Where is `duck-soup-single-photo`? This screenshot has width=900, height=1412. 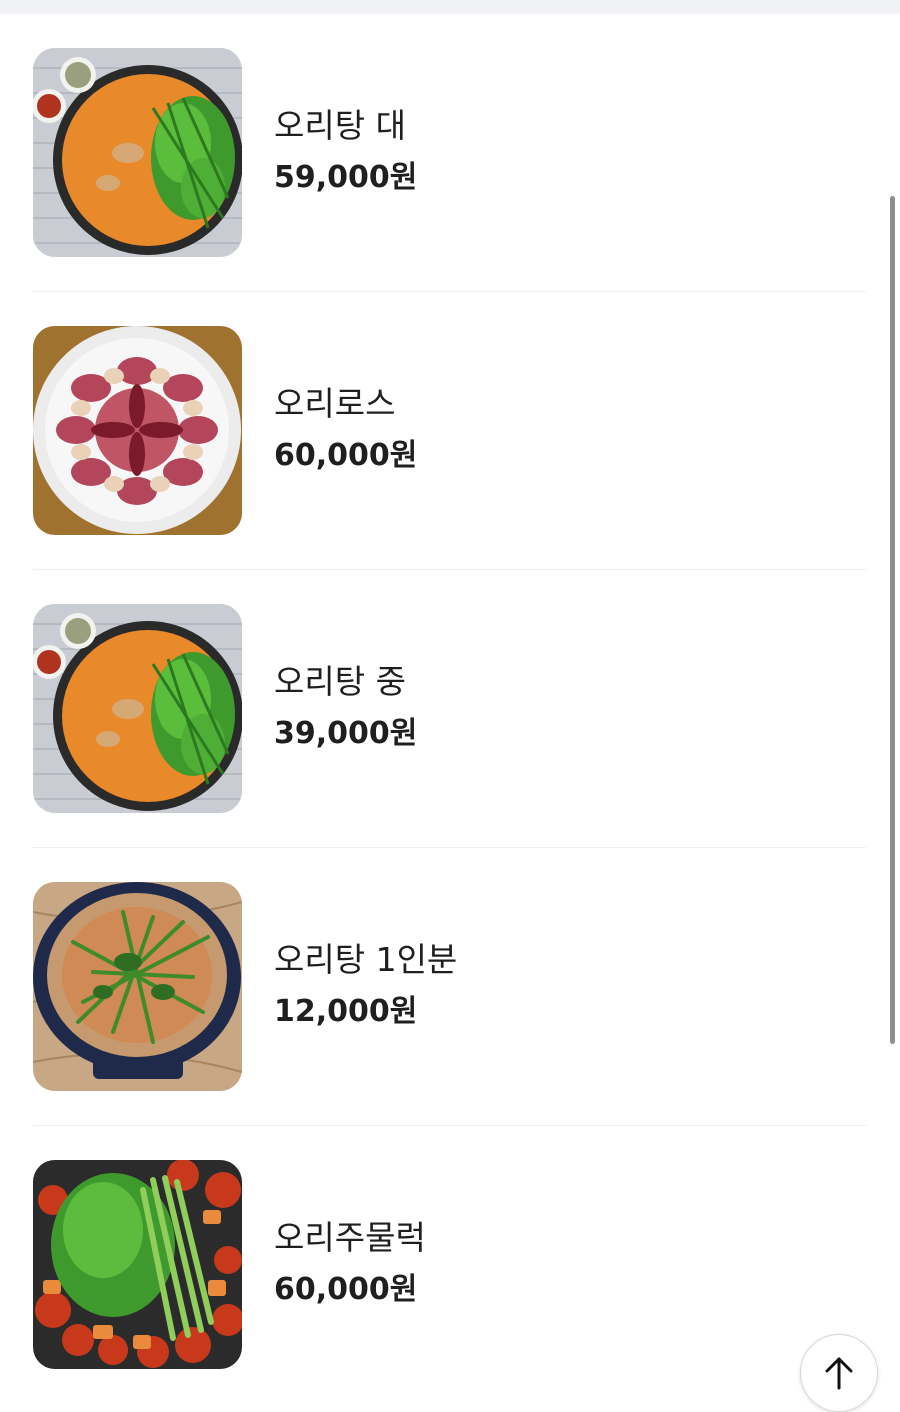 duck-soup-single-photo is located at coordinates (137, 986).